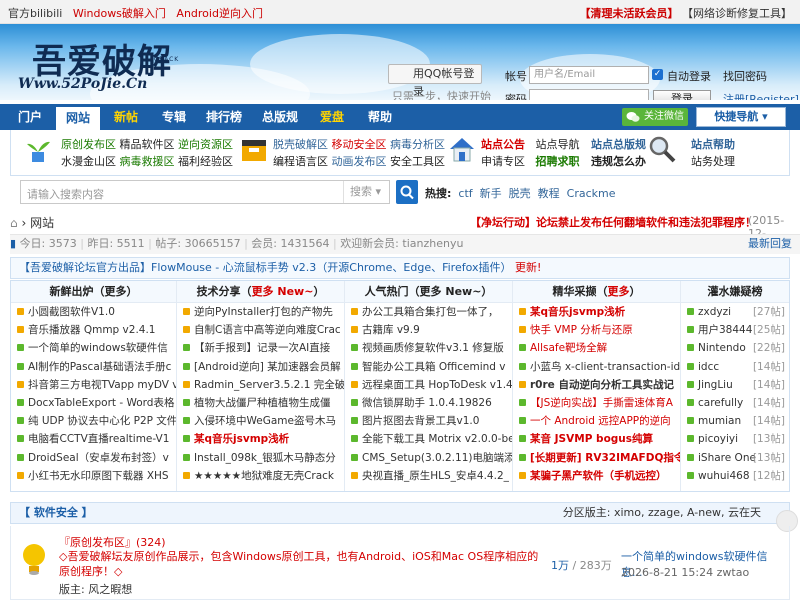 The width and height of the screenshot is (800, 600). I want to click on thread-row: 快手 VMP 分析与还原, so click(596, 330).